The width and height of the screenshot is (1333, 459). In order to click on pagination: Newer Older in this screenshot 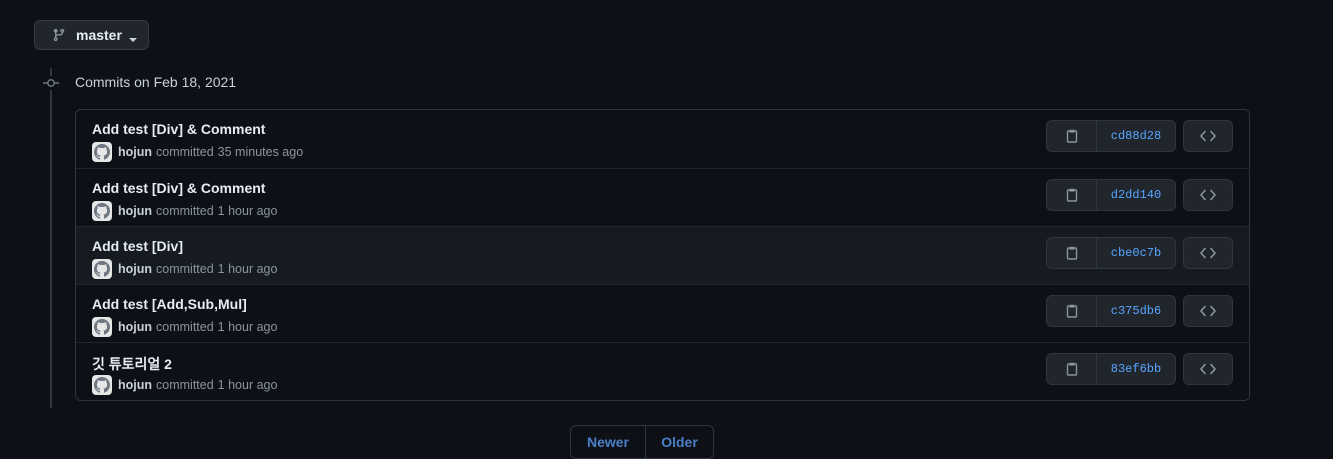, I will do `click(642, 442)`.